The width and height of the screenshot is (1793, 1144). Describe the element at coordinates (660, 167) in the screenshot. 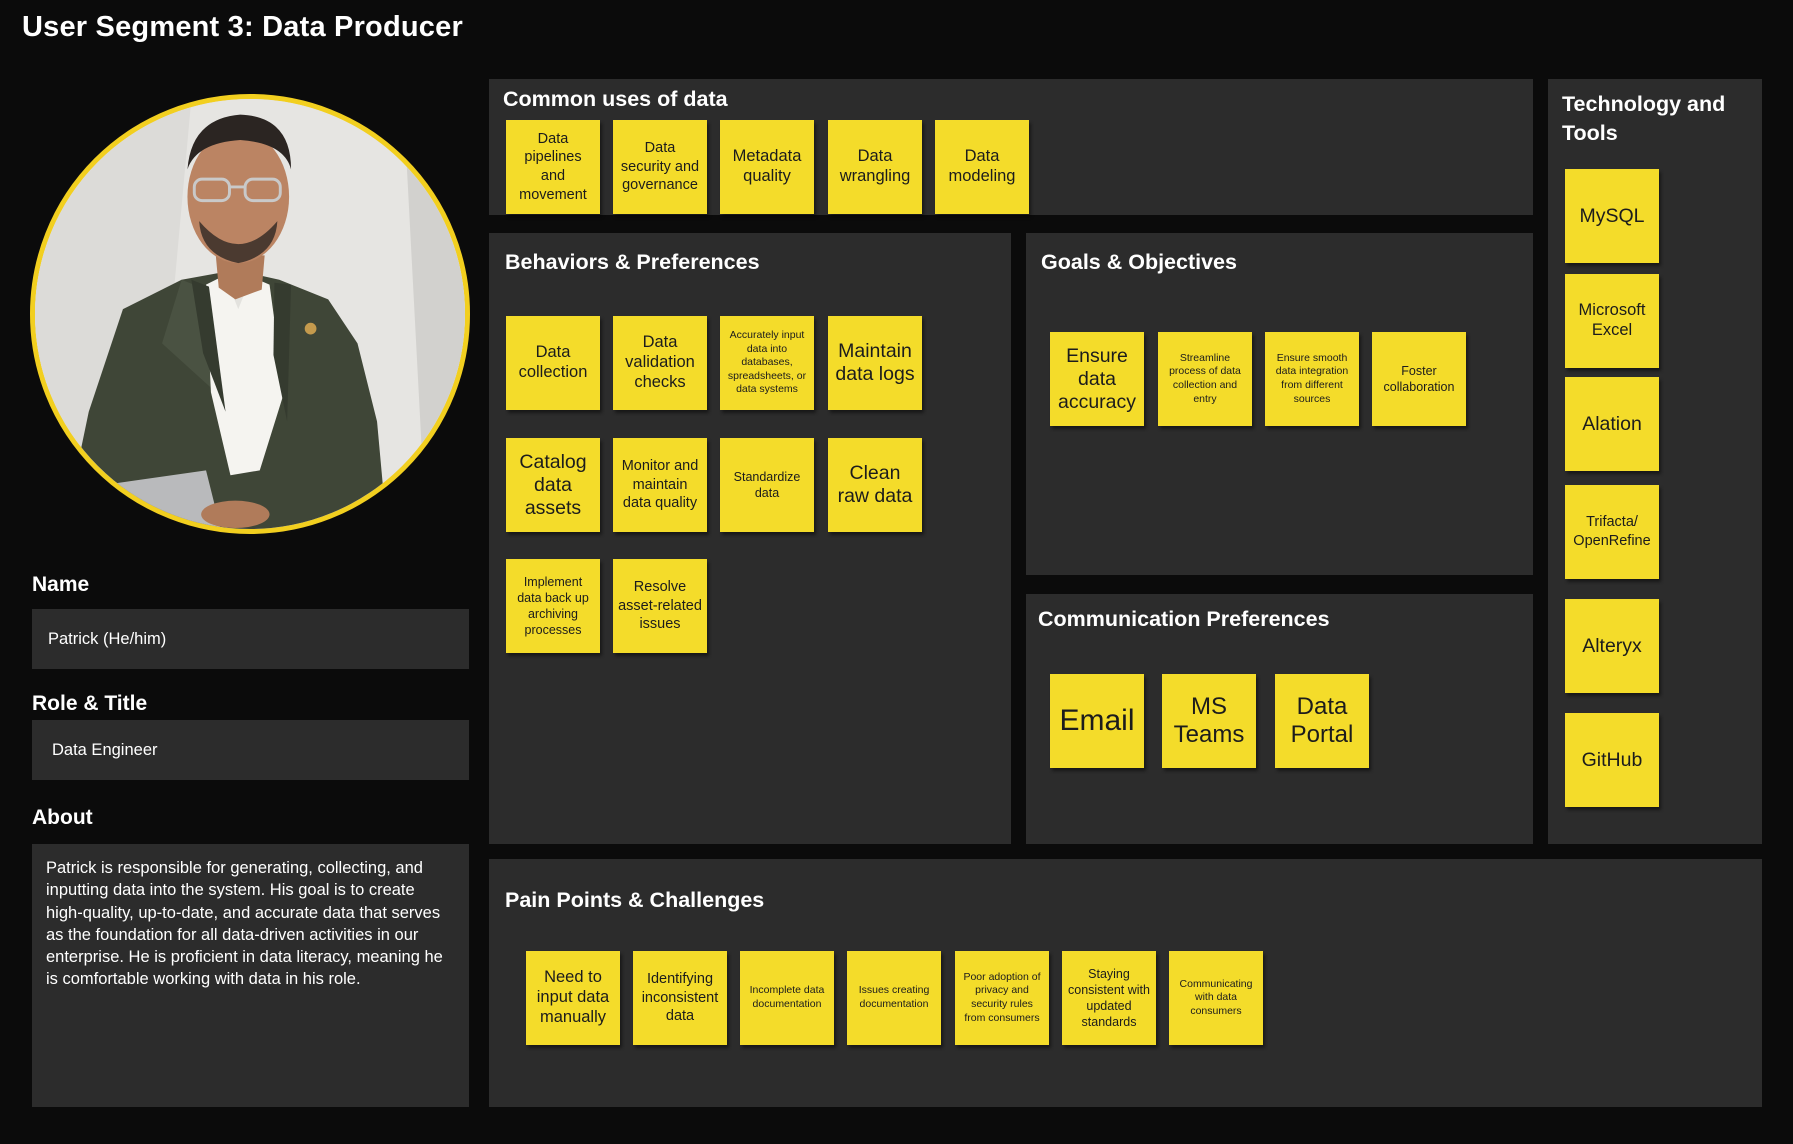

I see `sticky-note: Data security and governance` at that location.